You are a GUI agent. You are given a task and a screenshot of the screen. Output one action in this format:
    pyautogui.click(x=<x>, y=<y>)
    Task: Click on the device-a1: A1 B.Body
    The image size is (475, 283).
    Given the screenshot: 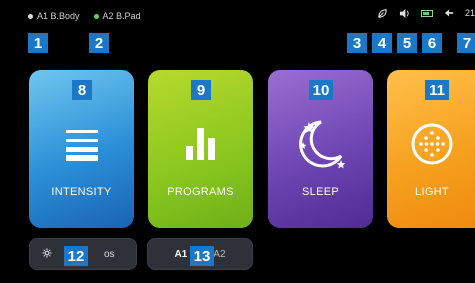 What is the action you would take?
    pyautogui.click(x=54, y=16)
    